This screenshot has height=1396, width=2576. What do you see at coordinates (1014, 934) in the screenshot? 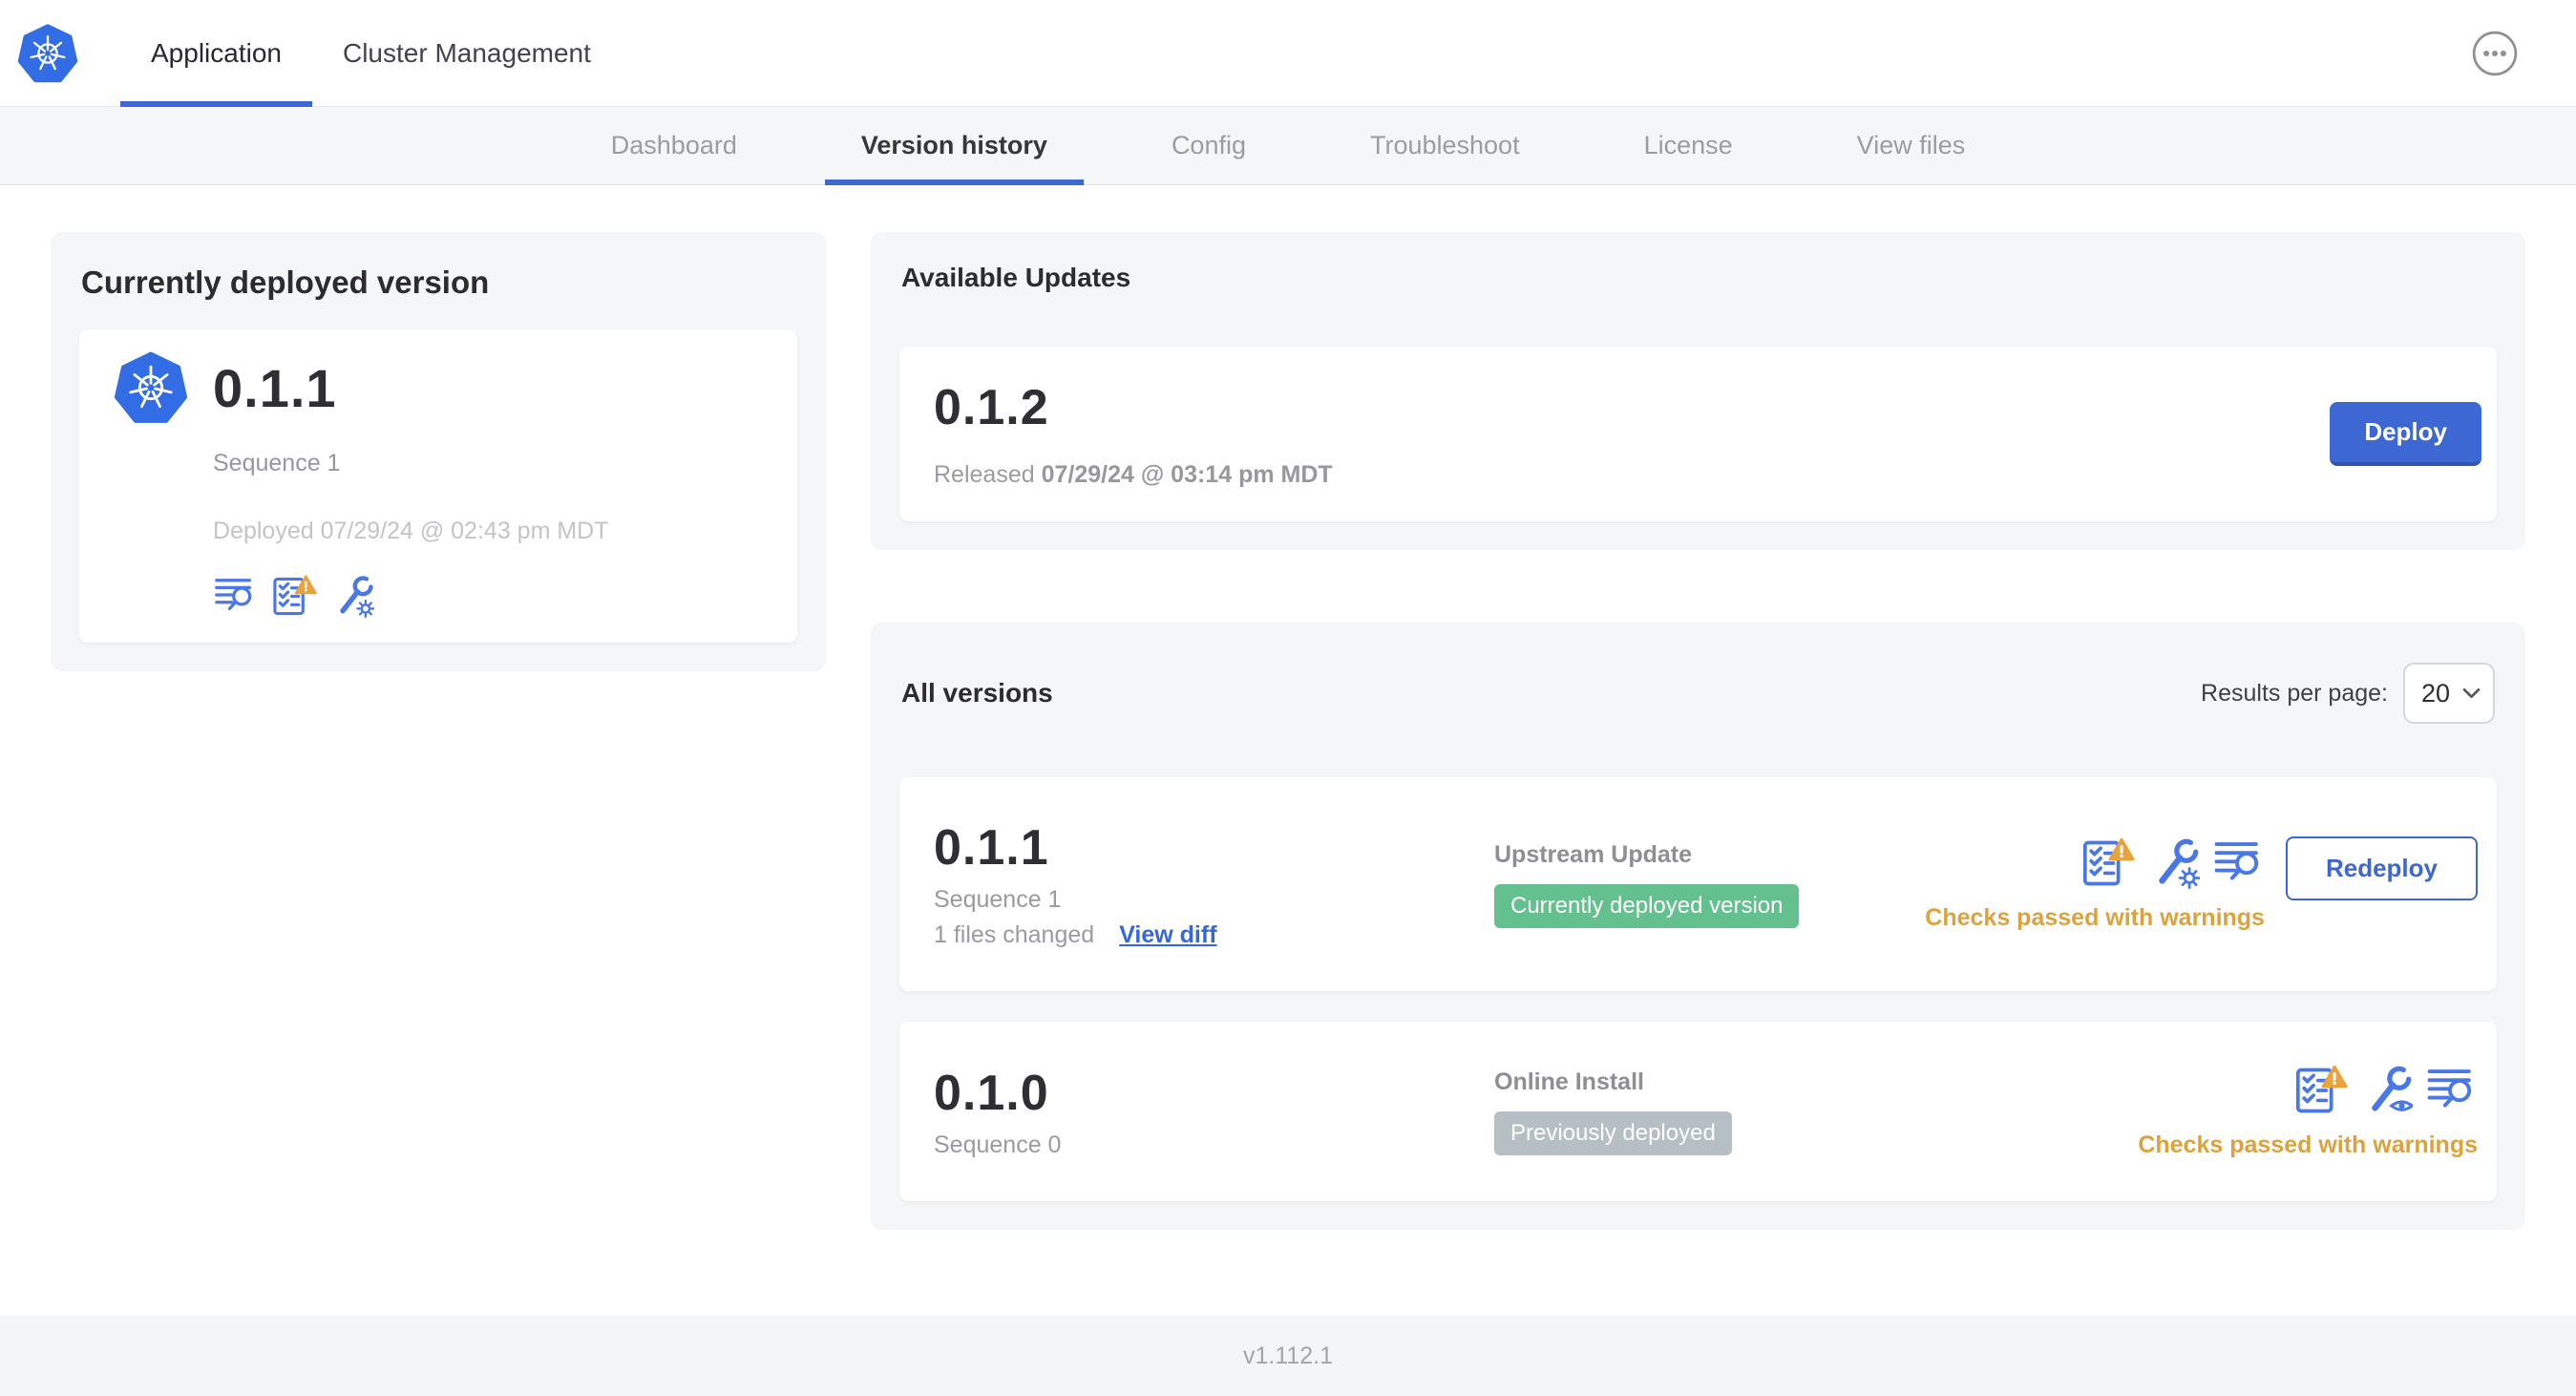
I see `files-changed: 1 files changed` at bounding box center [1014, 934].